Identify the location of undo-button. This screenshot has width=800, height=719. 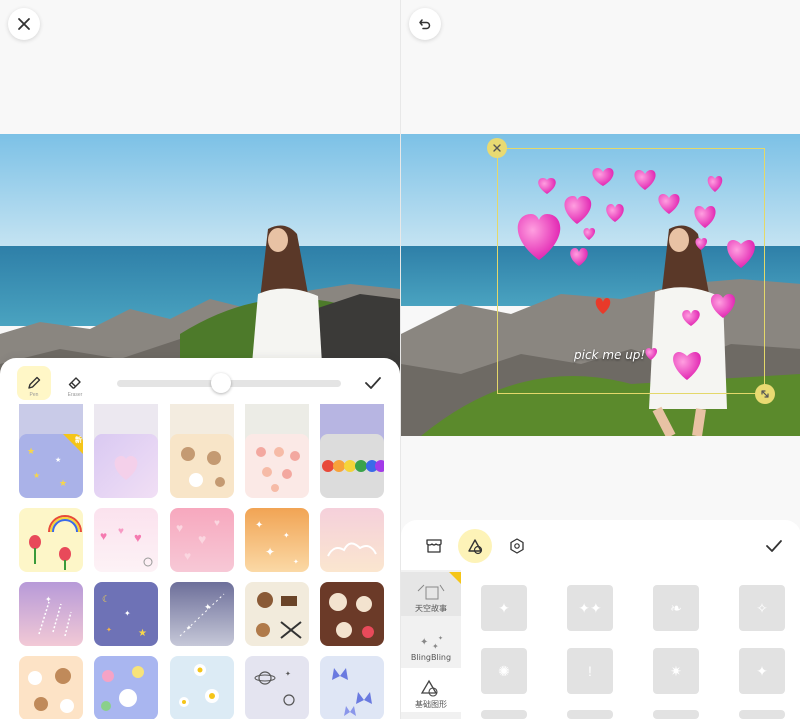
(425, 24).